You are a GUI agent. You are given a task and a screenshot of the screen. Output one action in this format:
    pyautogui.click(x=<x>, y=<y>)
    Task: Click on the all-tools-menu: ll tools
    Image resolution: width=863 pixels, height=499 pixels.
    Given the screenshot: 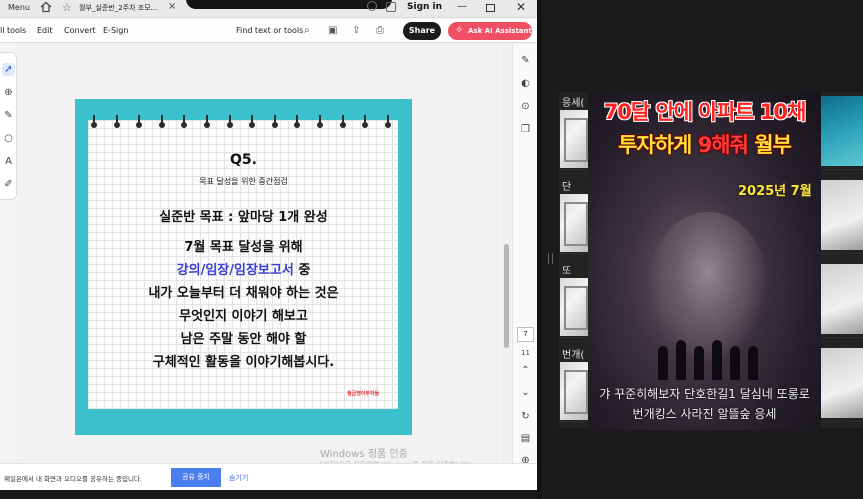 What is the action you would take?
    pyautogui.click(x=13, y=30)
    